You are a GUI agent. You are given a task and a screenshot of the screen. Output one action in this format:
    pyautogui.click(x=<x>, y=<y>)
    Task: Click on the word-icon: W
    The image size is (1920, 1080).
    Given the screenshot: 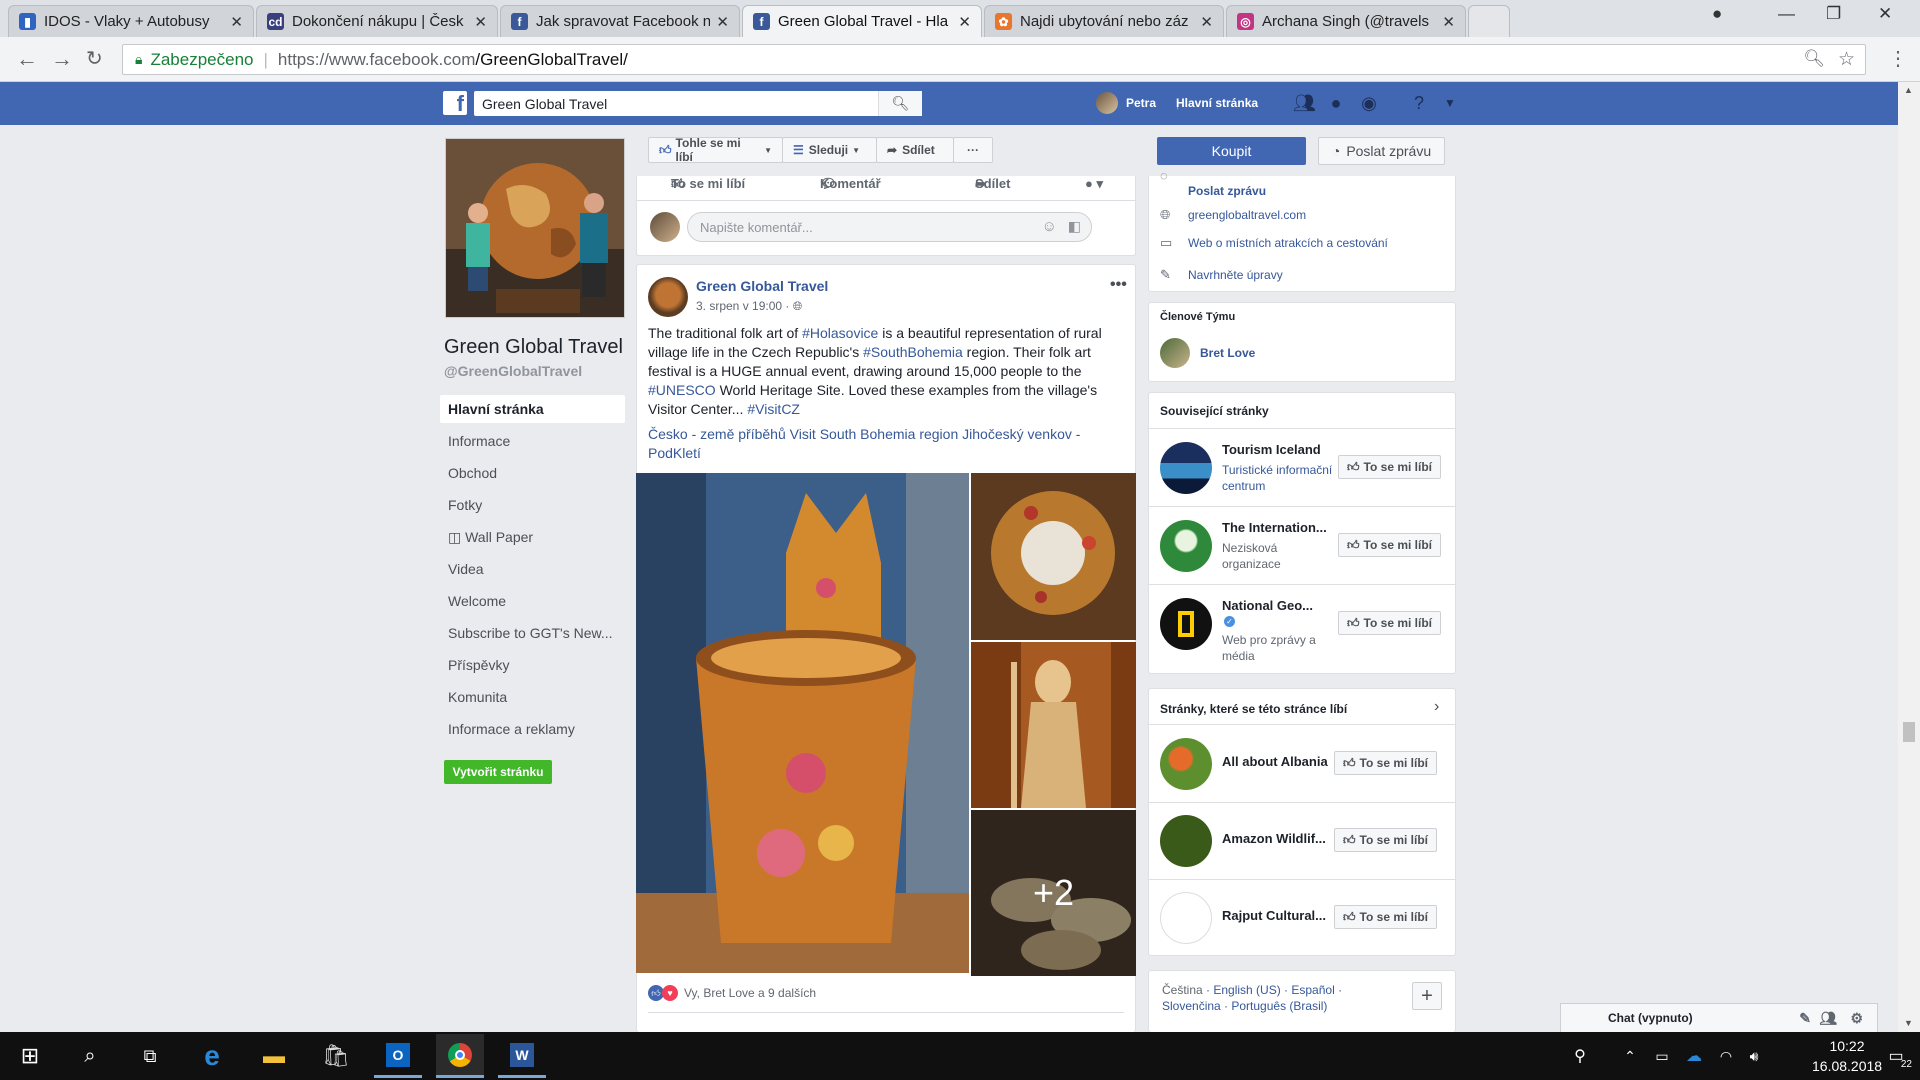 What is the action you would take?
    pyautogui.click(x=522, y=1056)
    